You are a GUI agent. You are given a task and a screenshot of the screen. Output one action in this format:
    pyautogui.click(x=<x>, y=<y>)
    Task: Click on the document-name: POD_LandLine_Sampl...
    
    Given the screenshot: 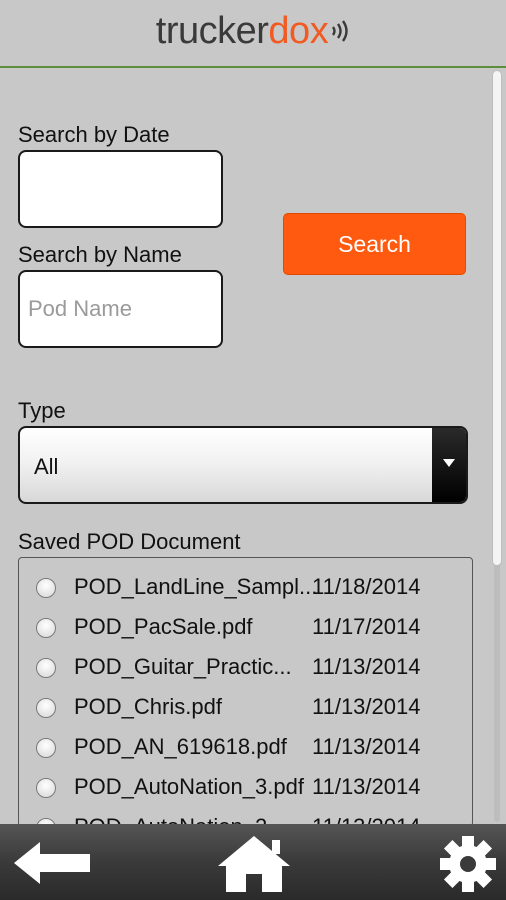 What is the action you would take?
    pyautogui.click(x=196, y=586)
    